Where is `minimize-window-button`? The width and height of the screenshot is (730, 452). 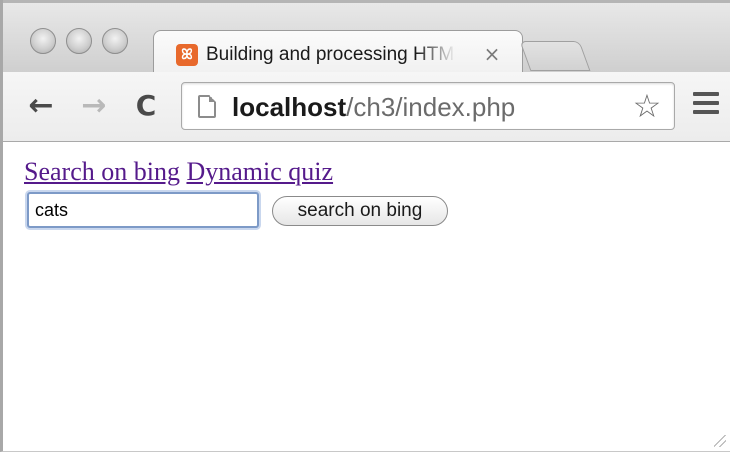
minimize-window-button is located at coordinates (79, 41).